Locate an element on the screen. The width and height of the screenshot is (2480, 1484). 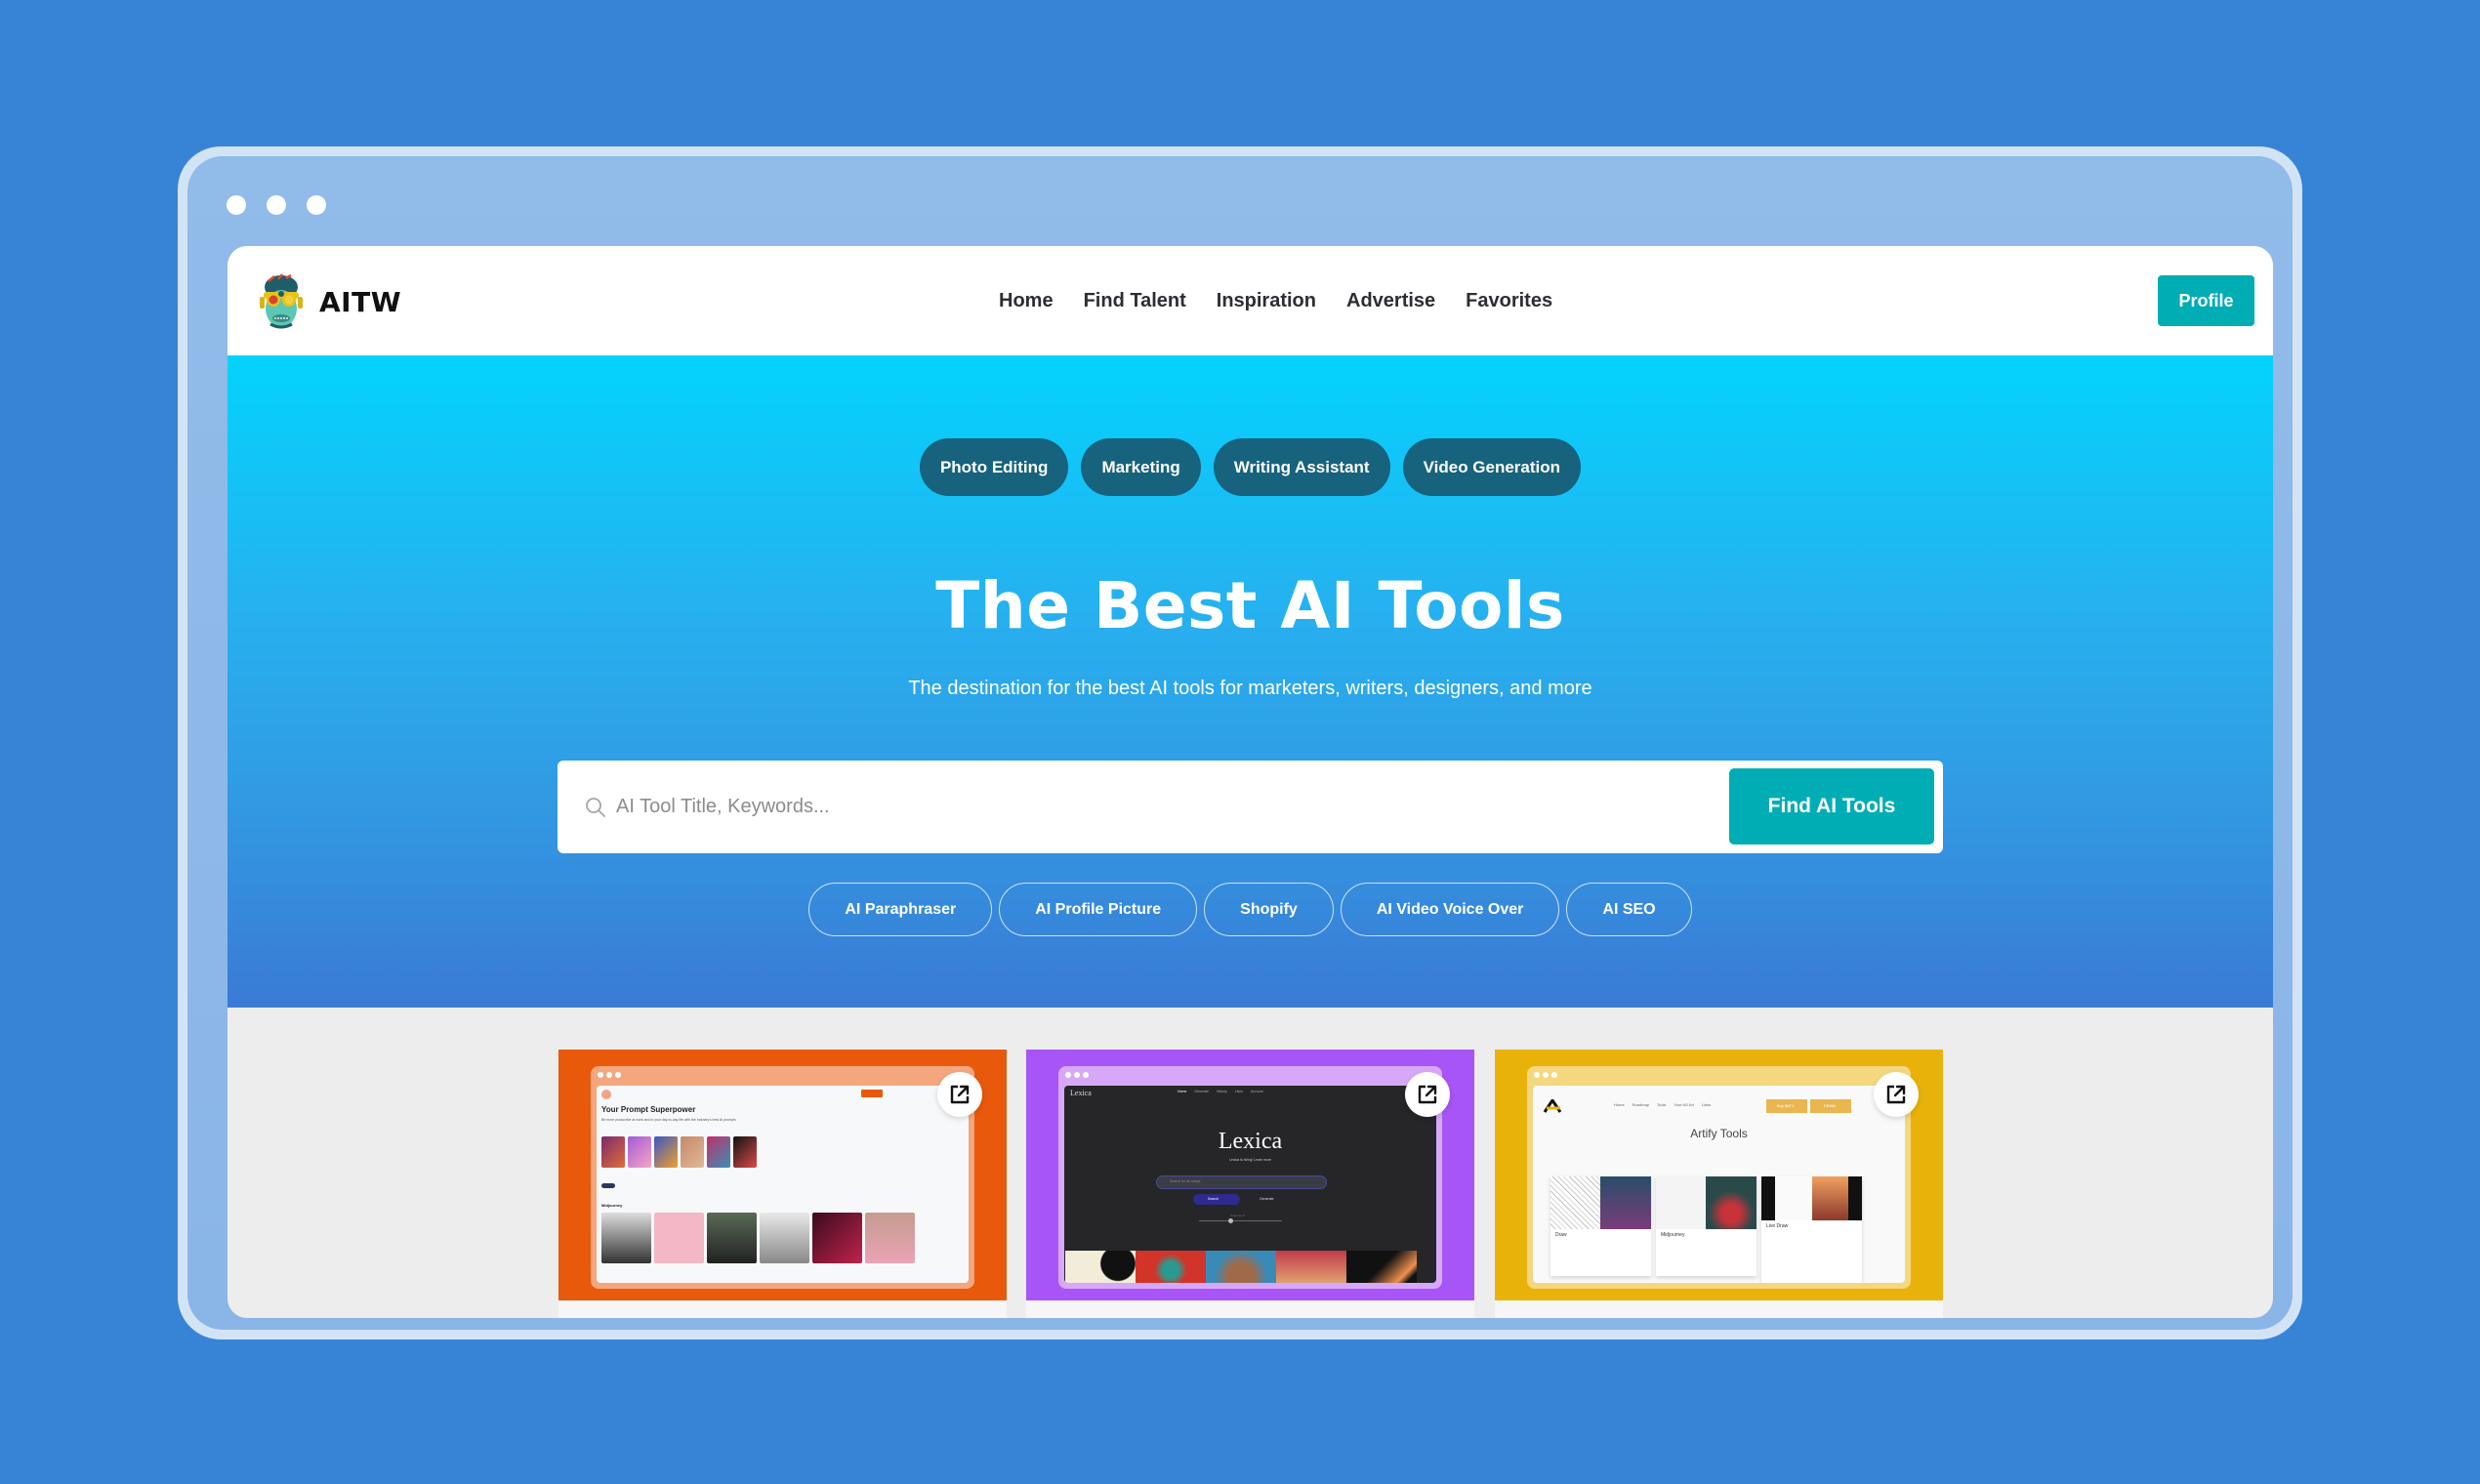
category-pill-marketing: Marketing is located at coordinates (1141, 467).